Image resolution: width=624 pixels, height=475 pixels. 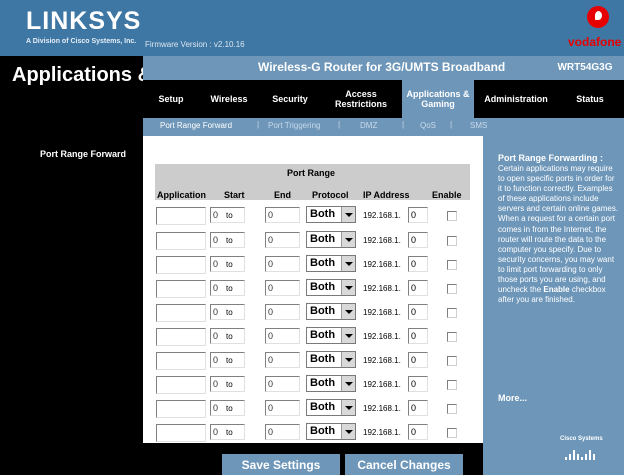 What do you see at coordinates (83, 154) in the screenshot?
I see `section-label: Port Range Forward` at bounding box center [83, 154].